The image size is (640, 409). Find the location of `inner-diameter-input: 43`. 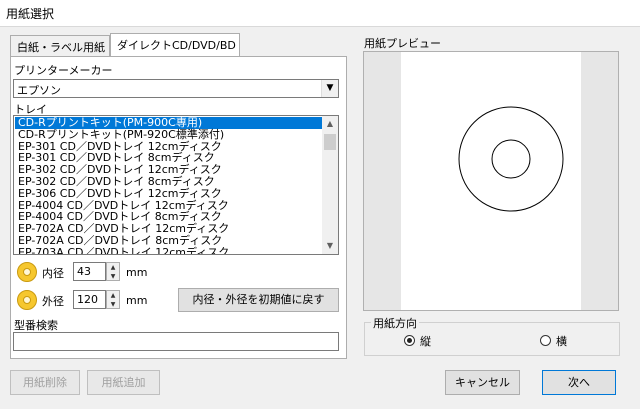

inner-diameter-input: 43 is located at coordinates (89, 271).